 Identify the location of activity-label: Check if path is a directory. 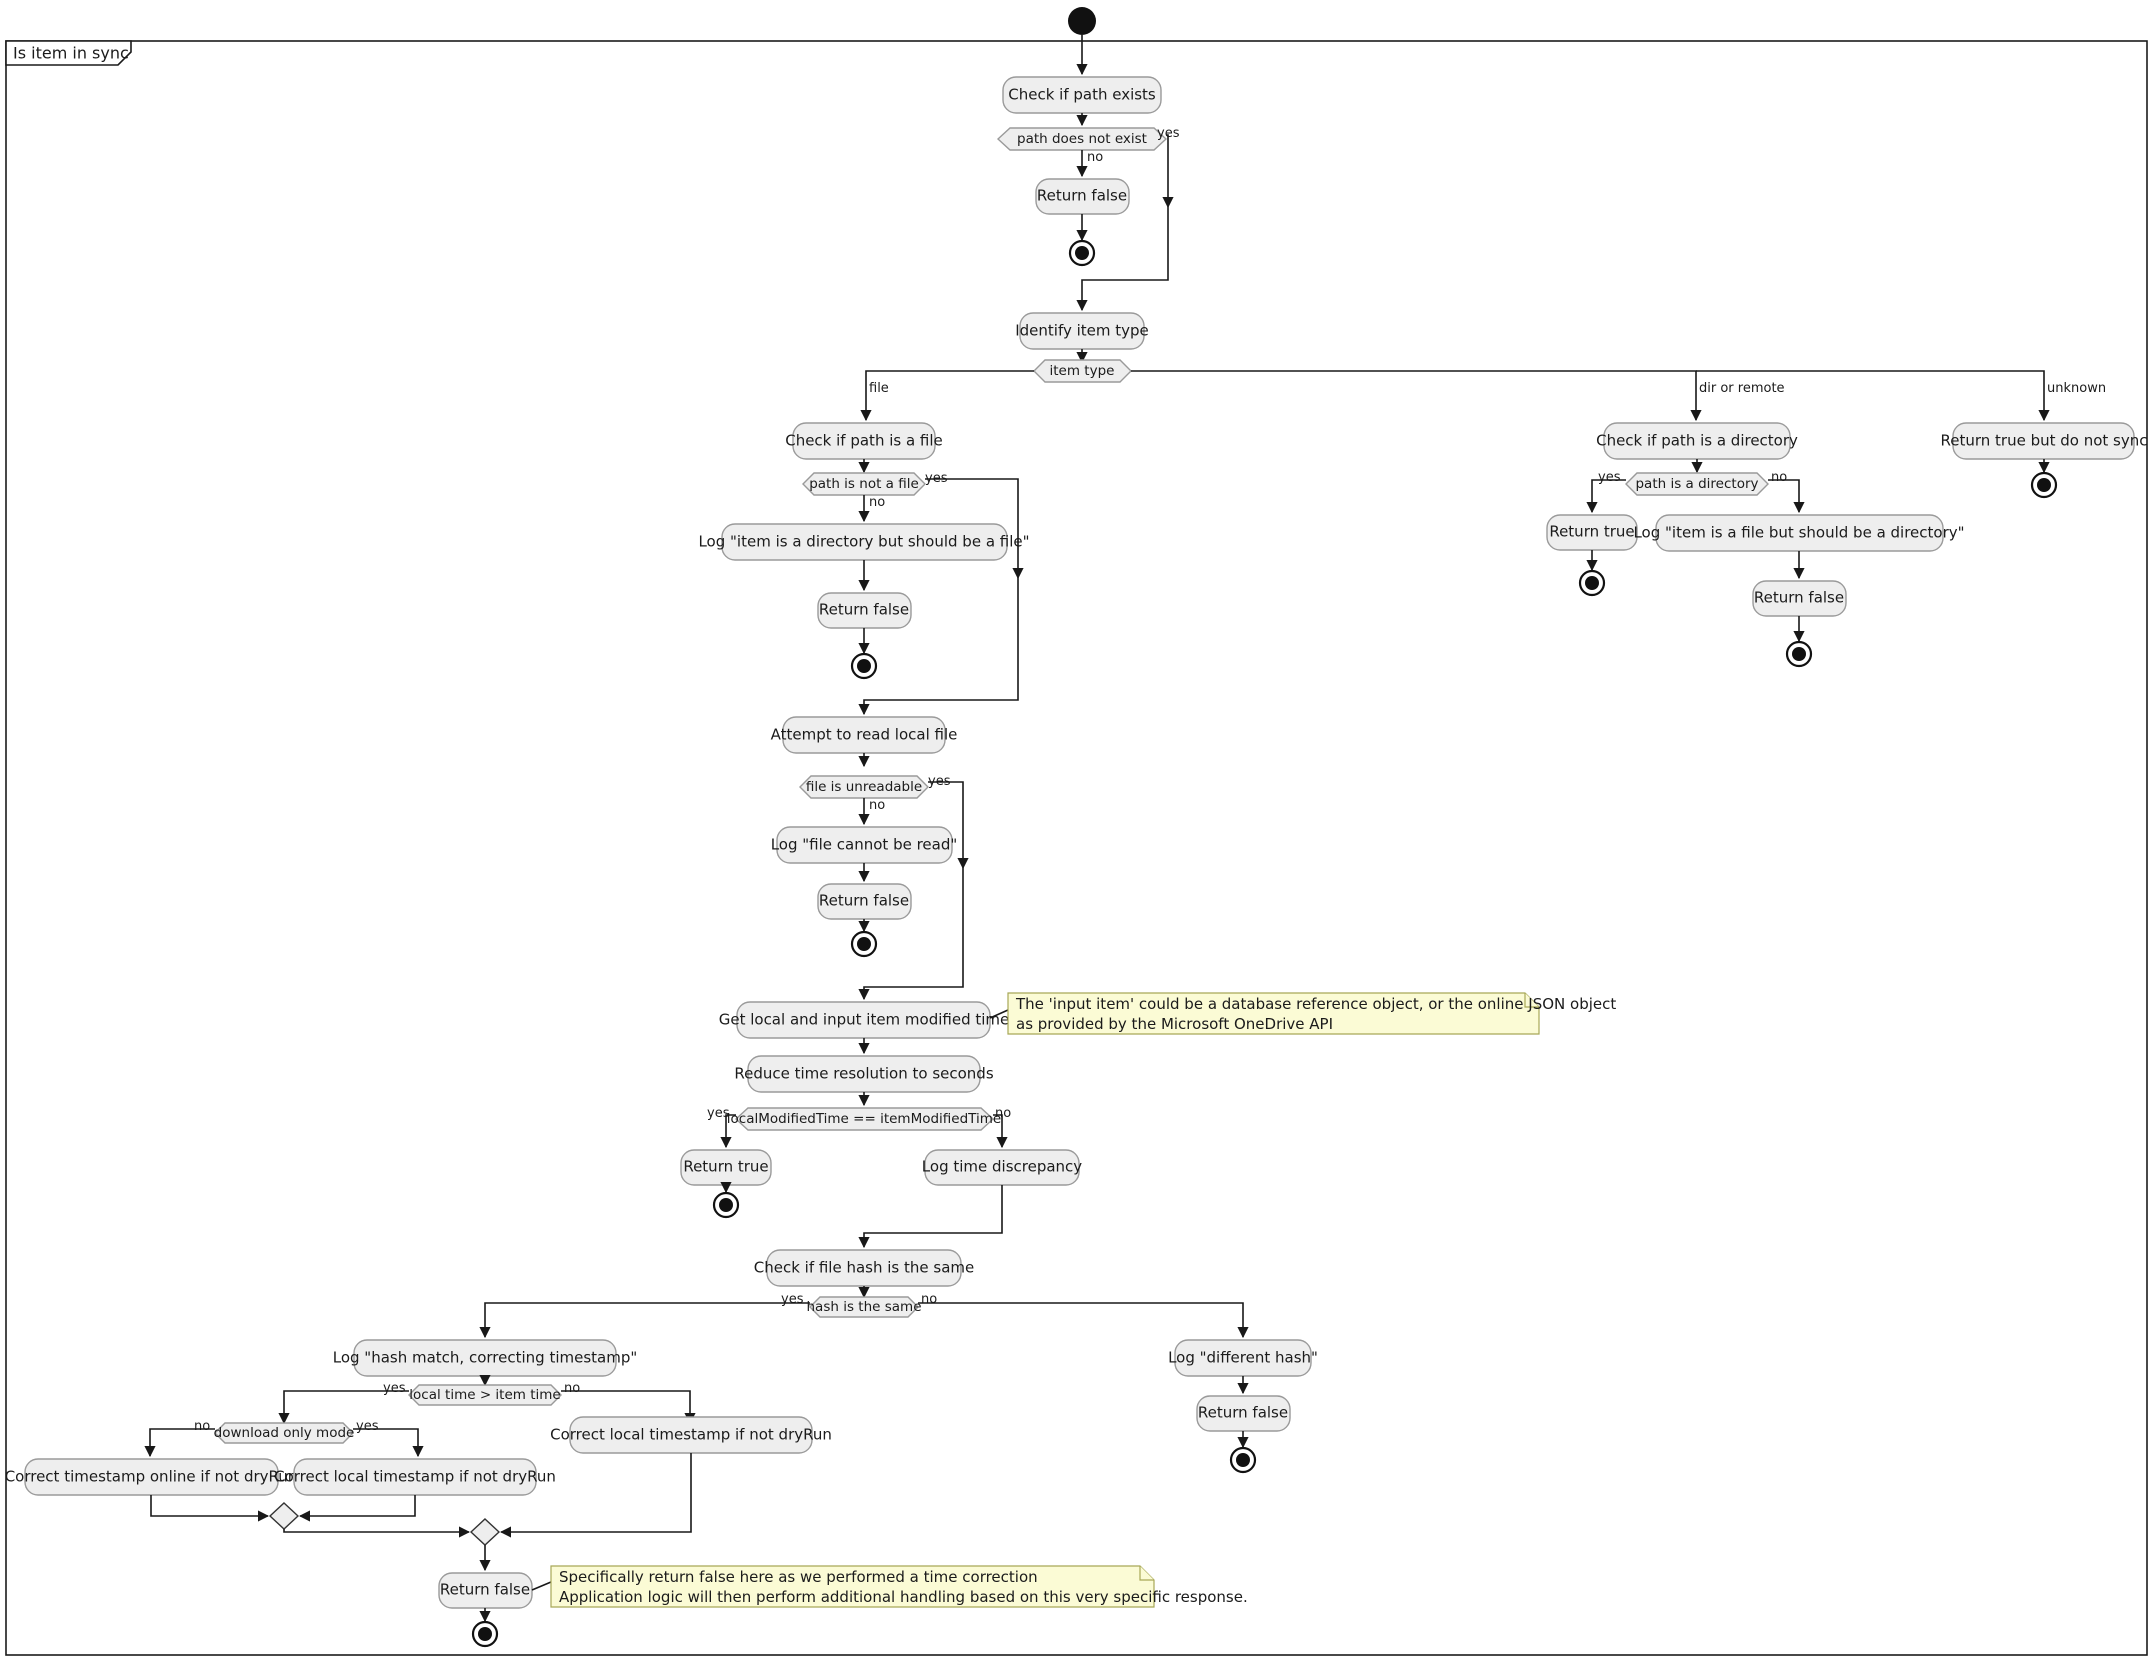
(1697, 441).